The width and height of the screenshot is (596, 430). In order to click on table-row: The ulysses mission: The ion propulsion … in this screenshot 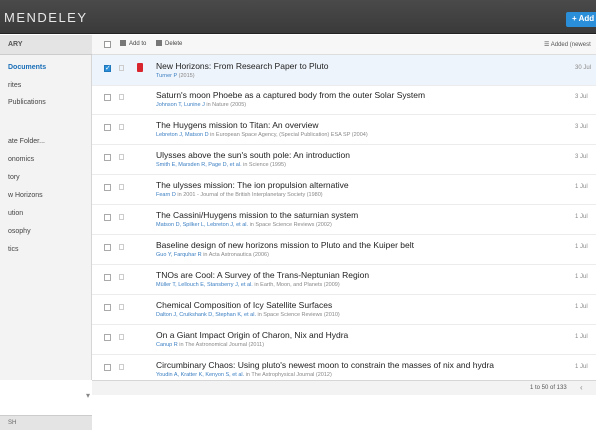, I will do `click(344, 189)`.